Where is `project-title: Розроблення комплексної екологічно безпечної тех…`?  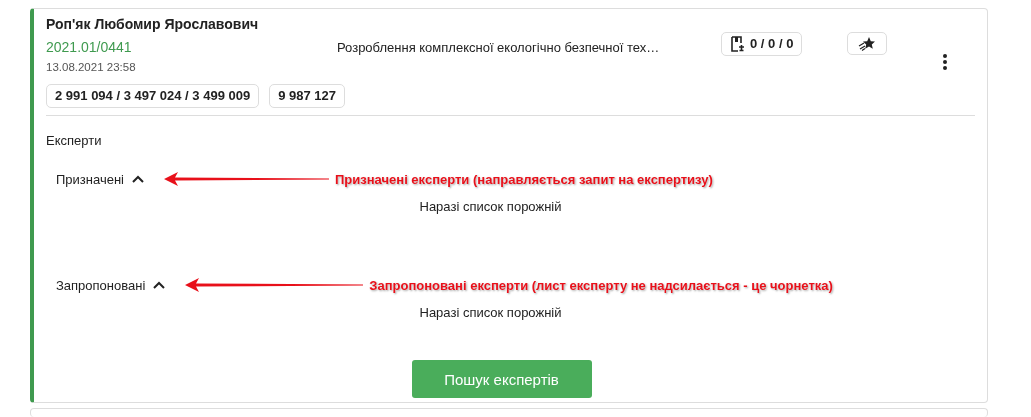 project-title: Розроблення комплексної екологічно безпечної тех… is located at coordinates (499, 47).